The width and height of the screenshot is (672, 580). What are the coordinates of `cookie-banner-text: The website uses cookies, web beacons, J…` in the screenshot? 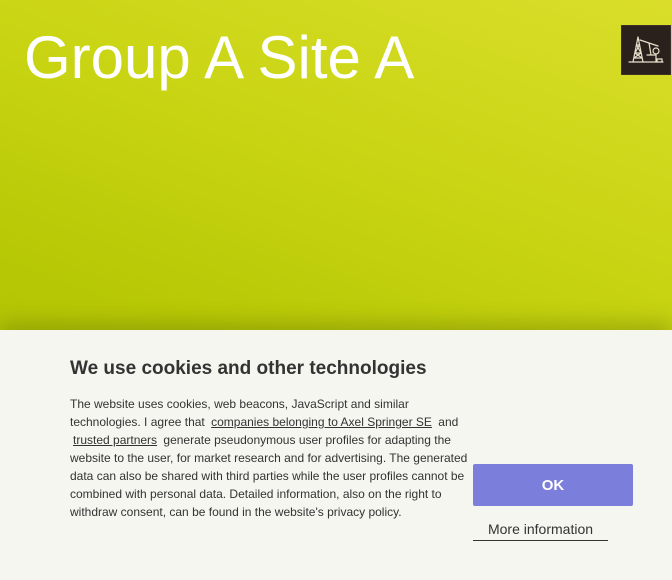 It's located at (271, 458).